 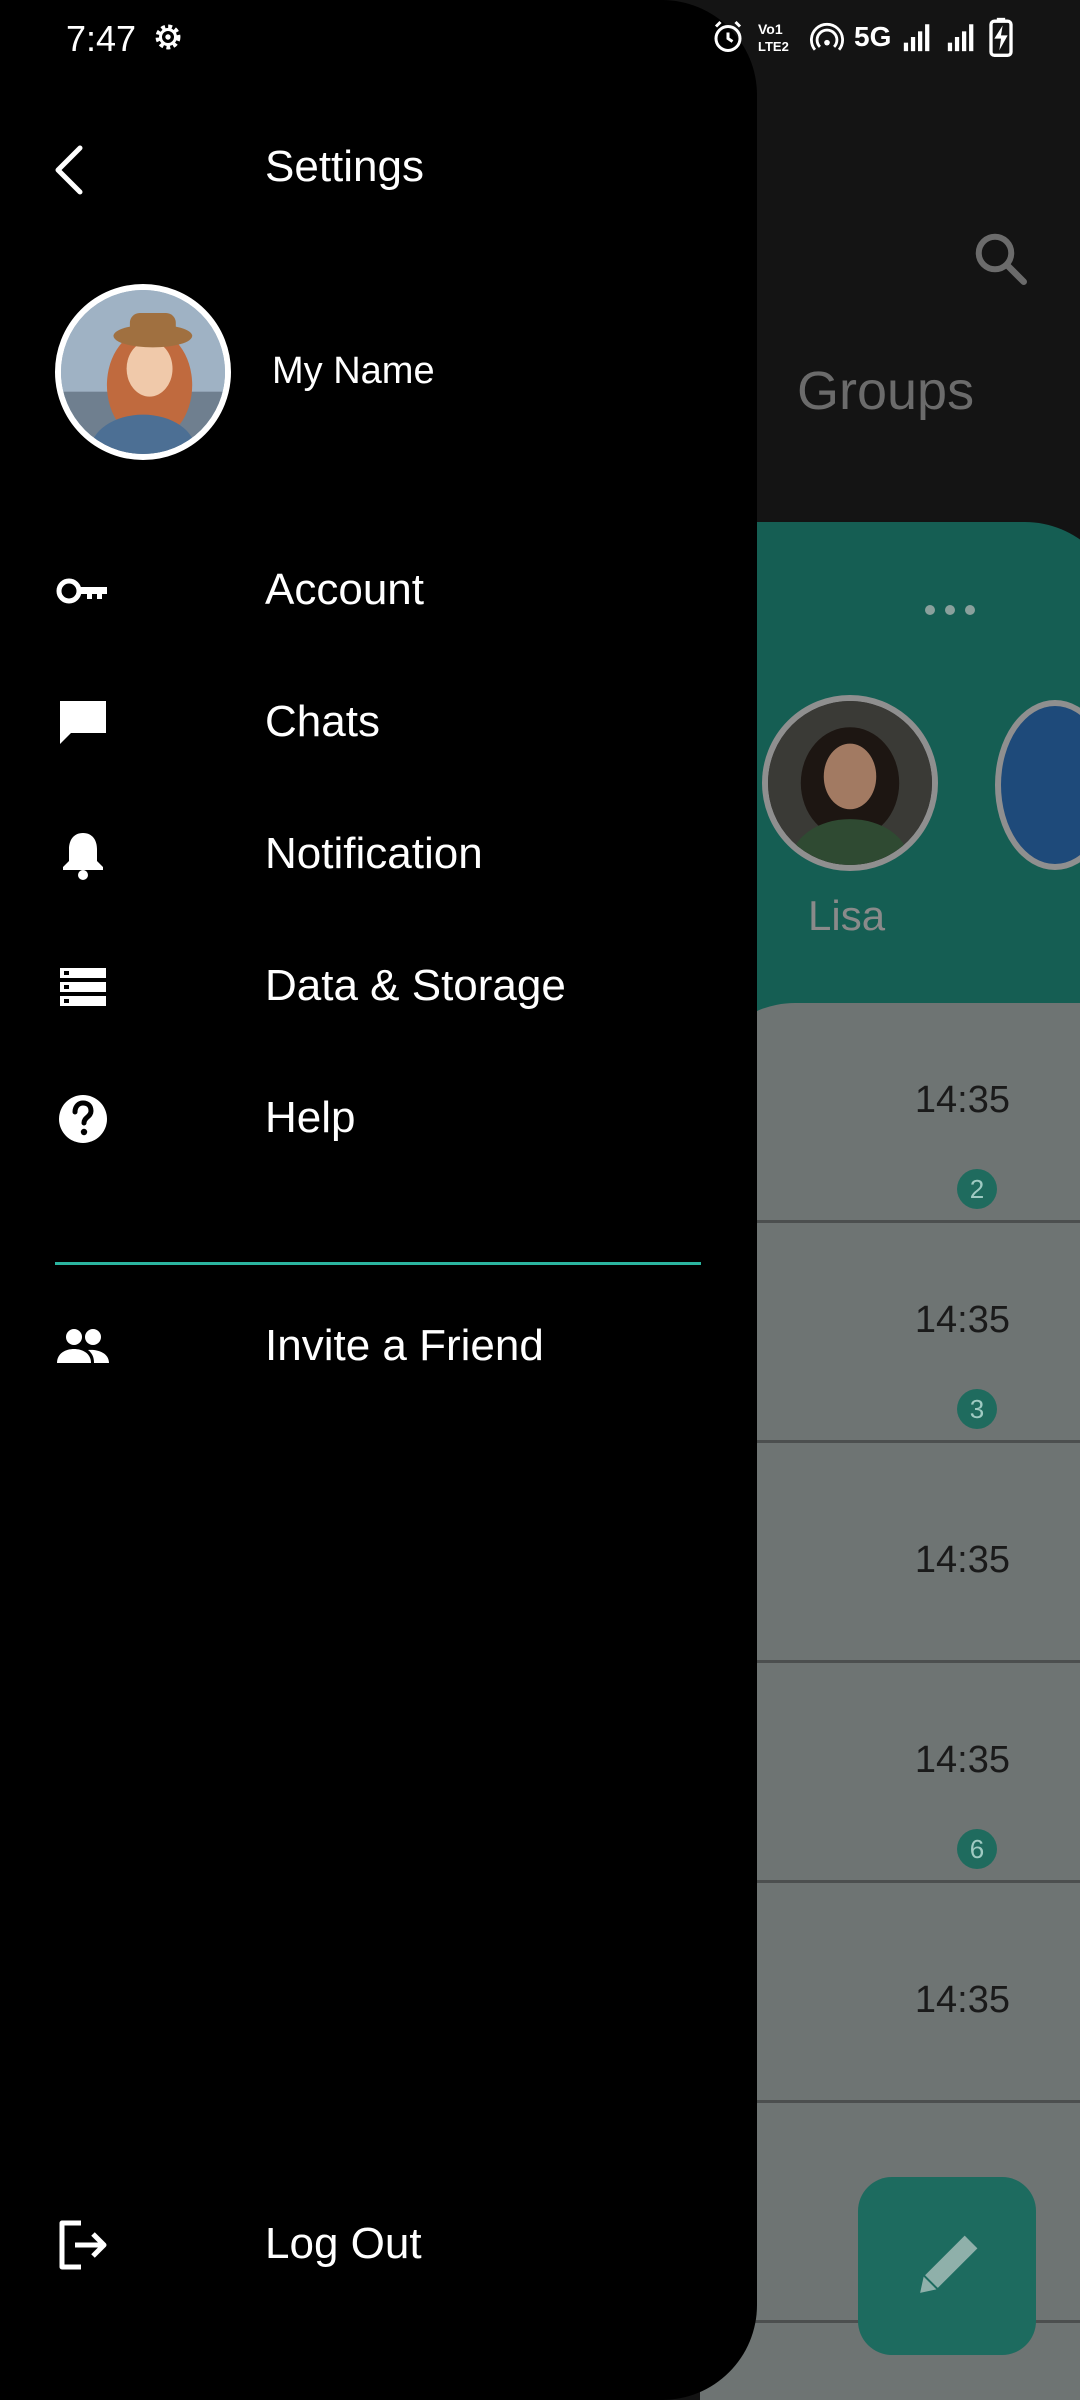 I want to click on status-icons: Vo1 LTE2 5G, so click(x=862, y=37).